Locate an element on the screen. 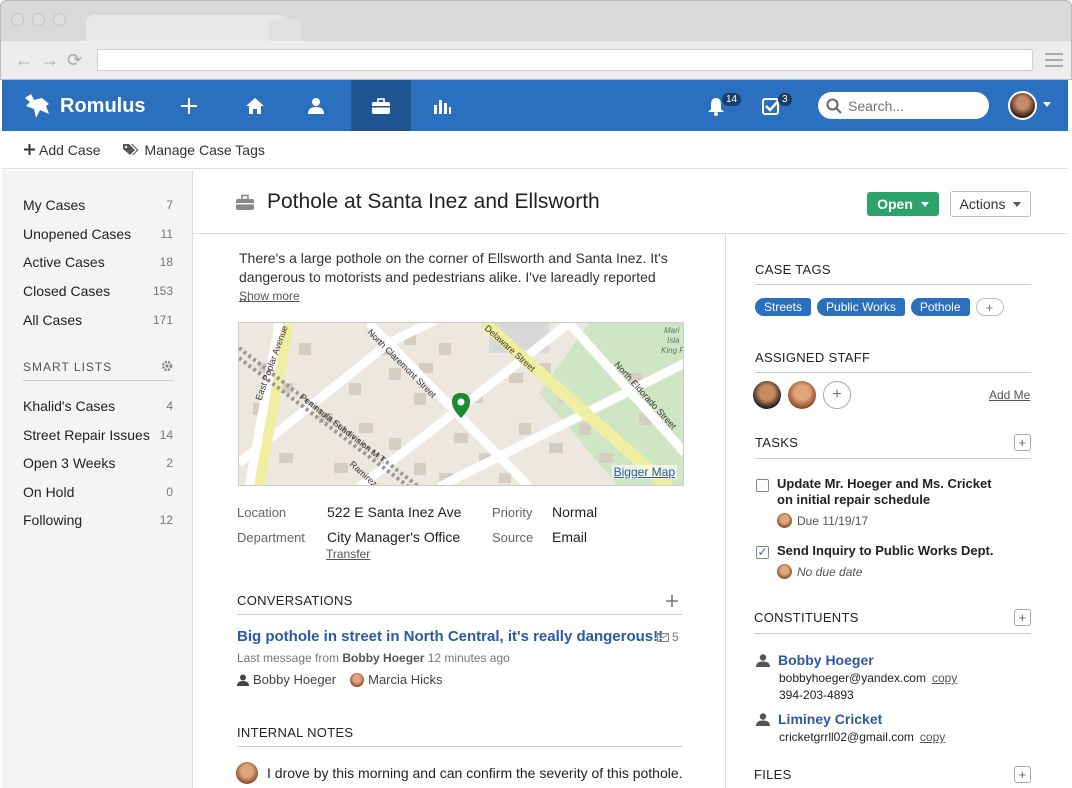  constituent-email: bobbyhoeger@yandex.com copy is located at coordinates (868, 678).